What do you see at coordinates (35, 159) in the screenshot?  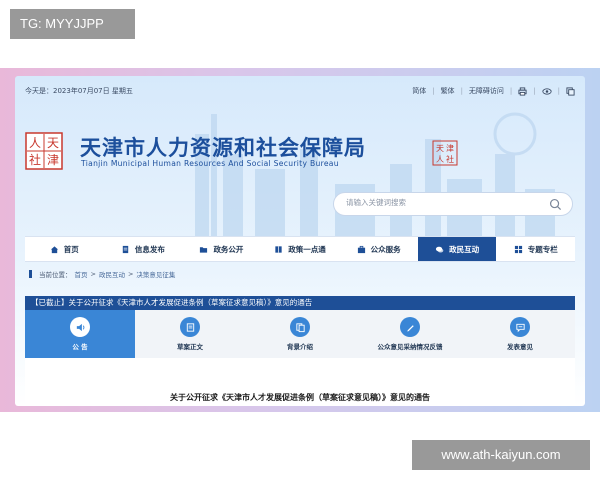 I see `logo-char: 社` at bounding box center [35, 159].